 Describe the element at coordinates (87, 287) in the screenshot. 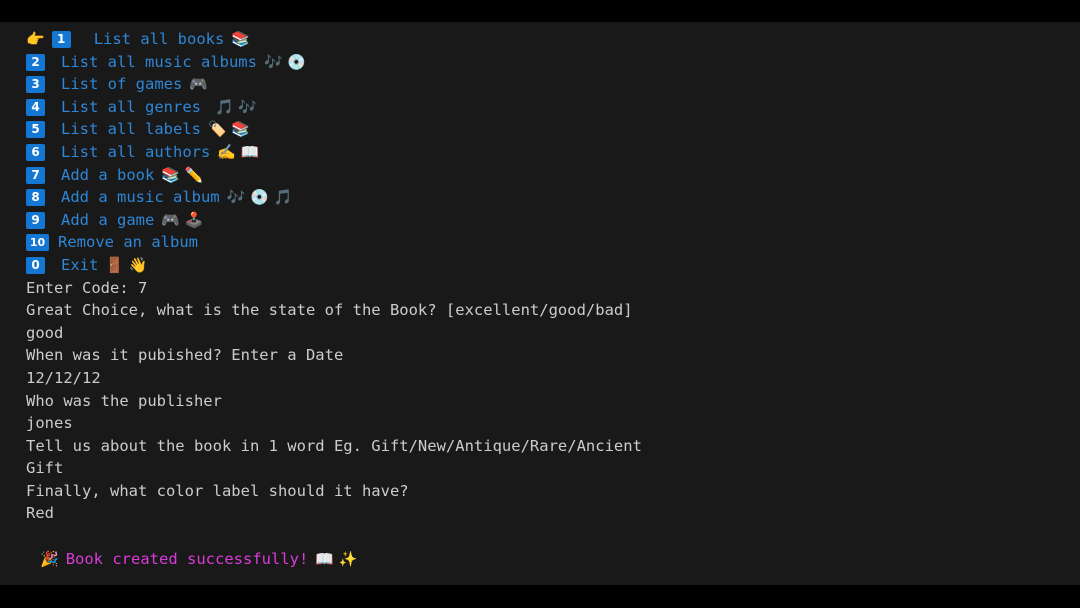

I see `transcript-line-enter-code: Enter Code: 7` at that location.